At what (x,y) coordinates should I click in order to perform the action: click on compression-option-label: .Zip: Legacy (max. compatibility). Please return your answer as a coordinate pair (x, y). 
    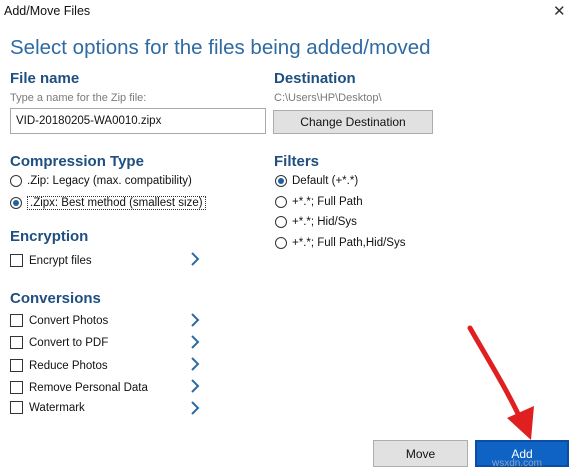
    Looking at the image, I should click on (109, 181).